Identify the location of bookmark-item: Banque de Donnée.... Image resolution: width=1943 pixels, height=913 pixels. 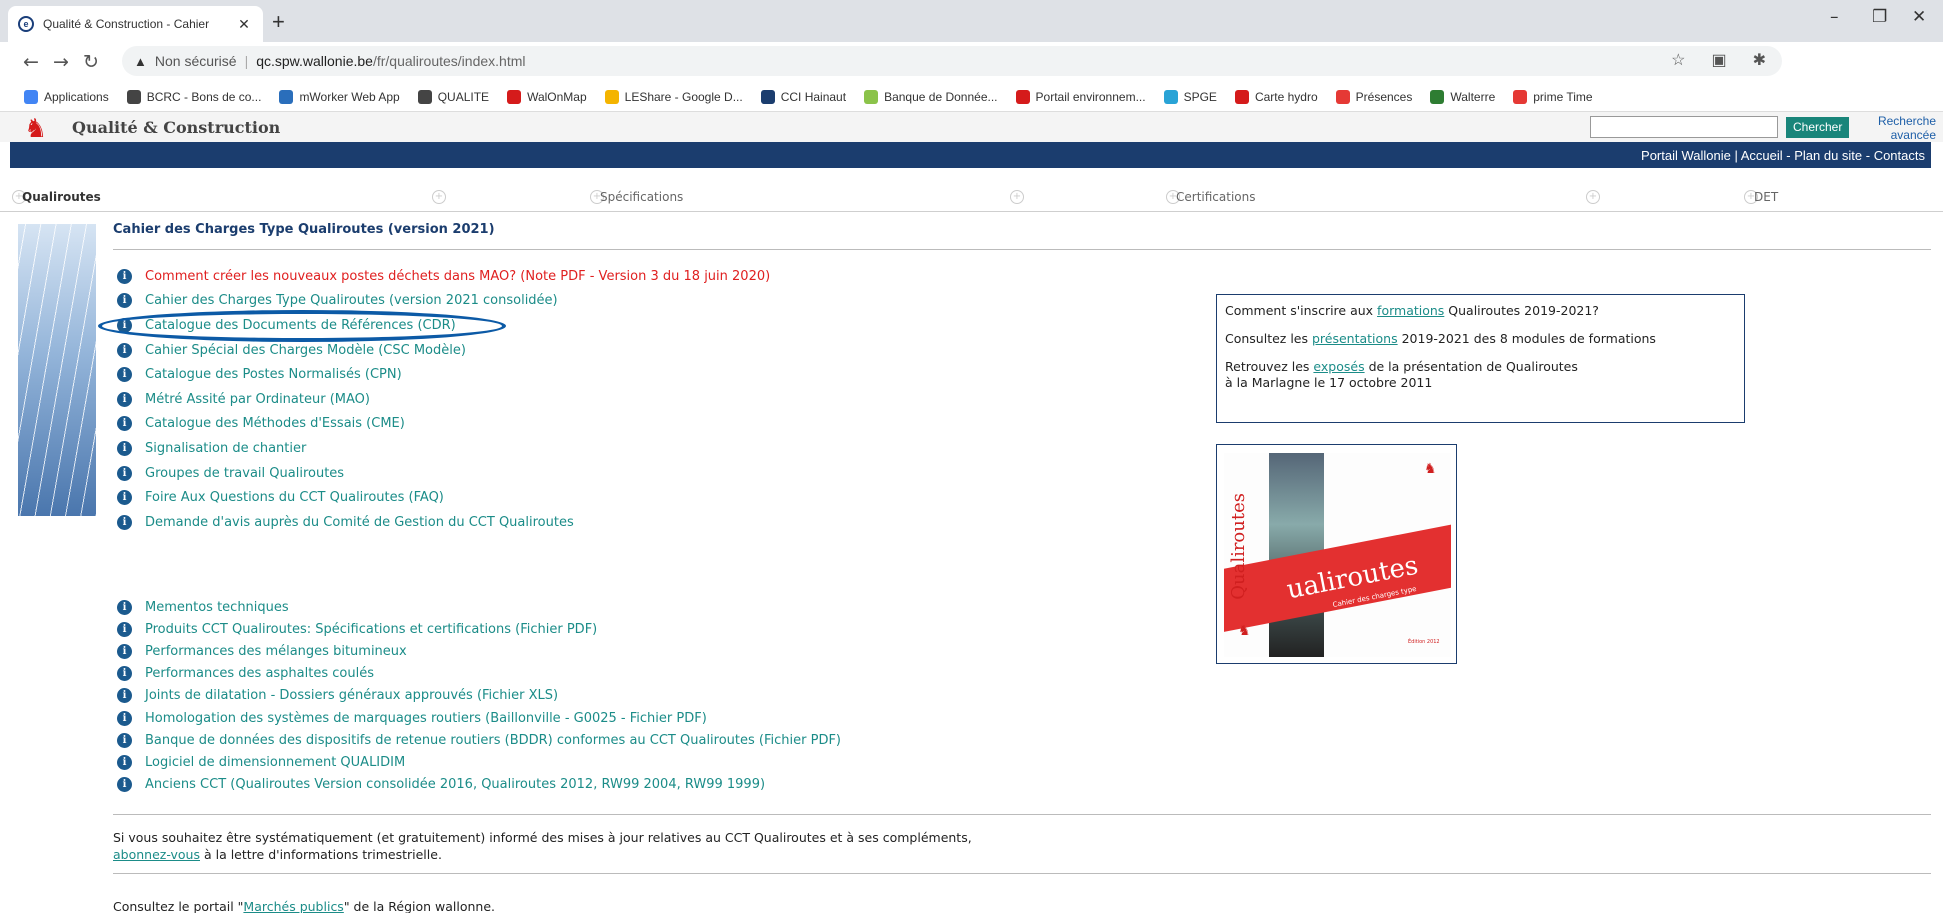
(931, 96).